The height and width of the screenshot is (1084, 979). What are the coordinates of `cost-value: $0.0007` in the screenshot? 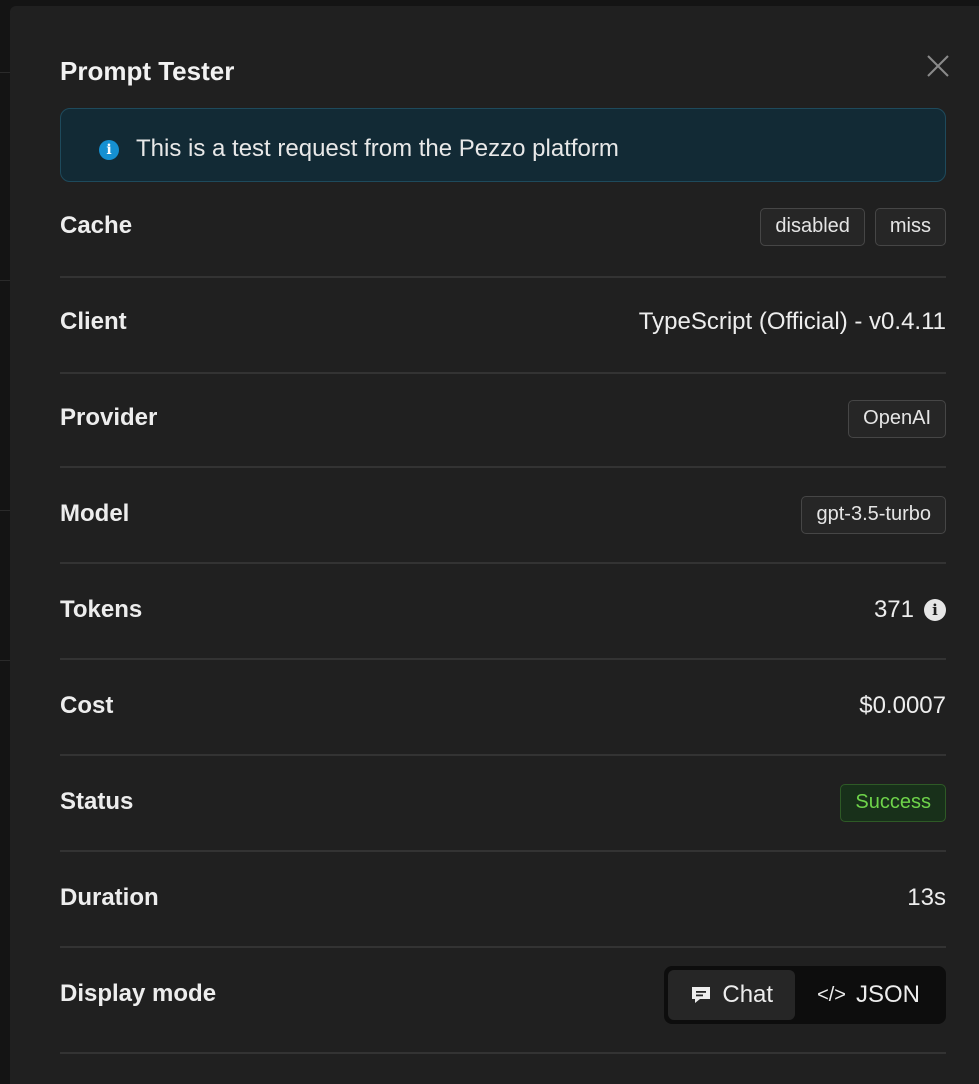 It's located at (902, 705).